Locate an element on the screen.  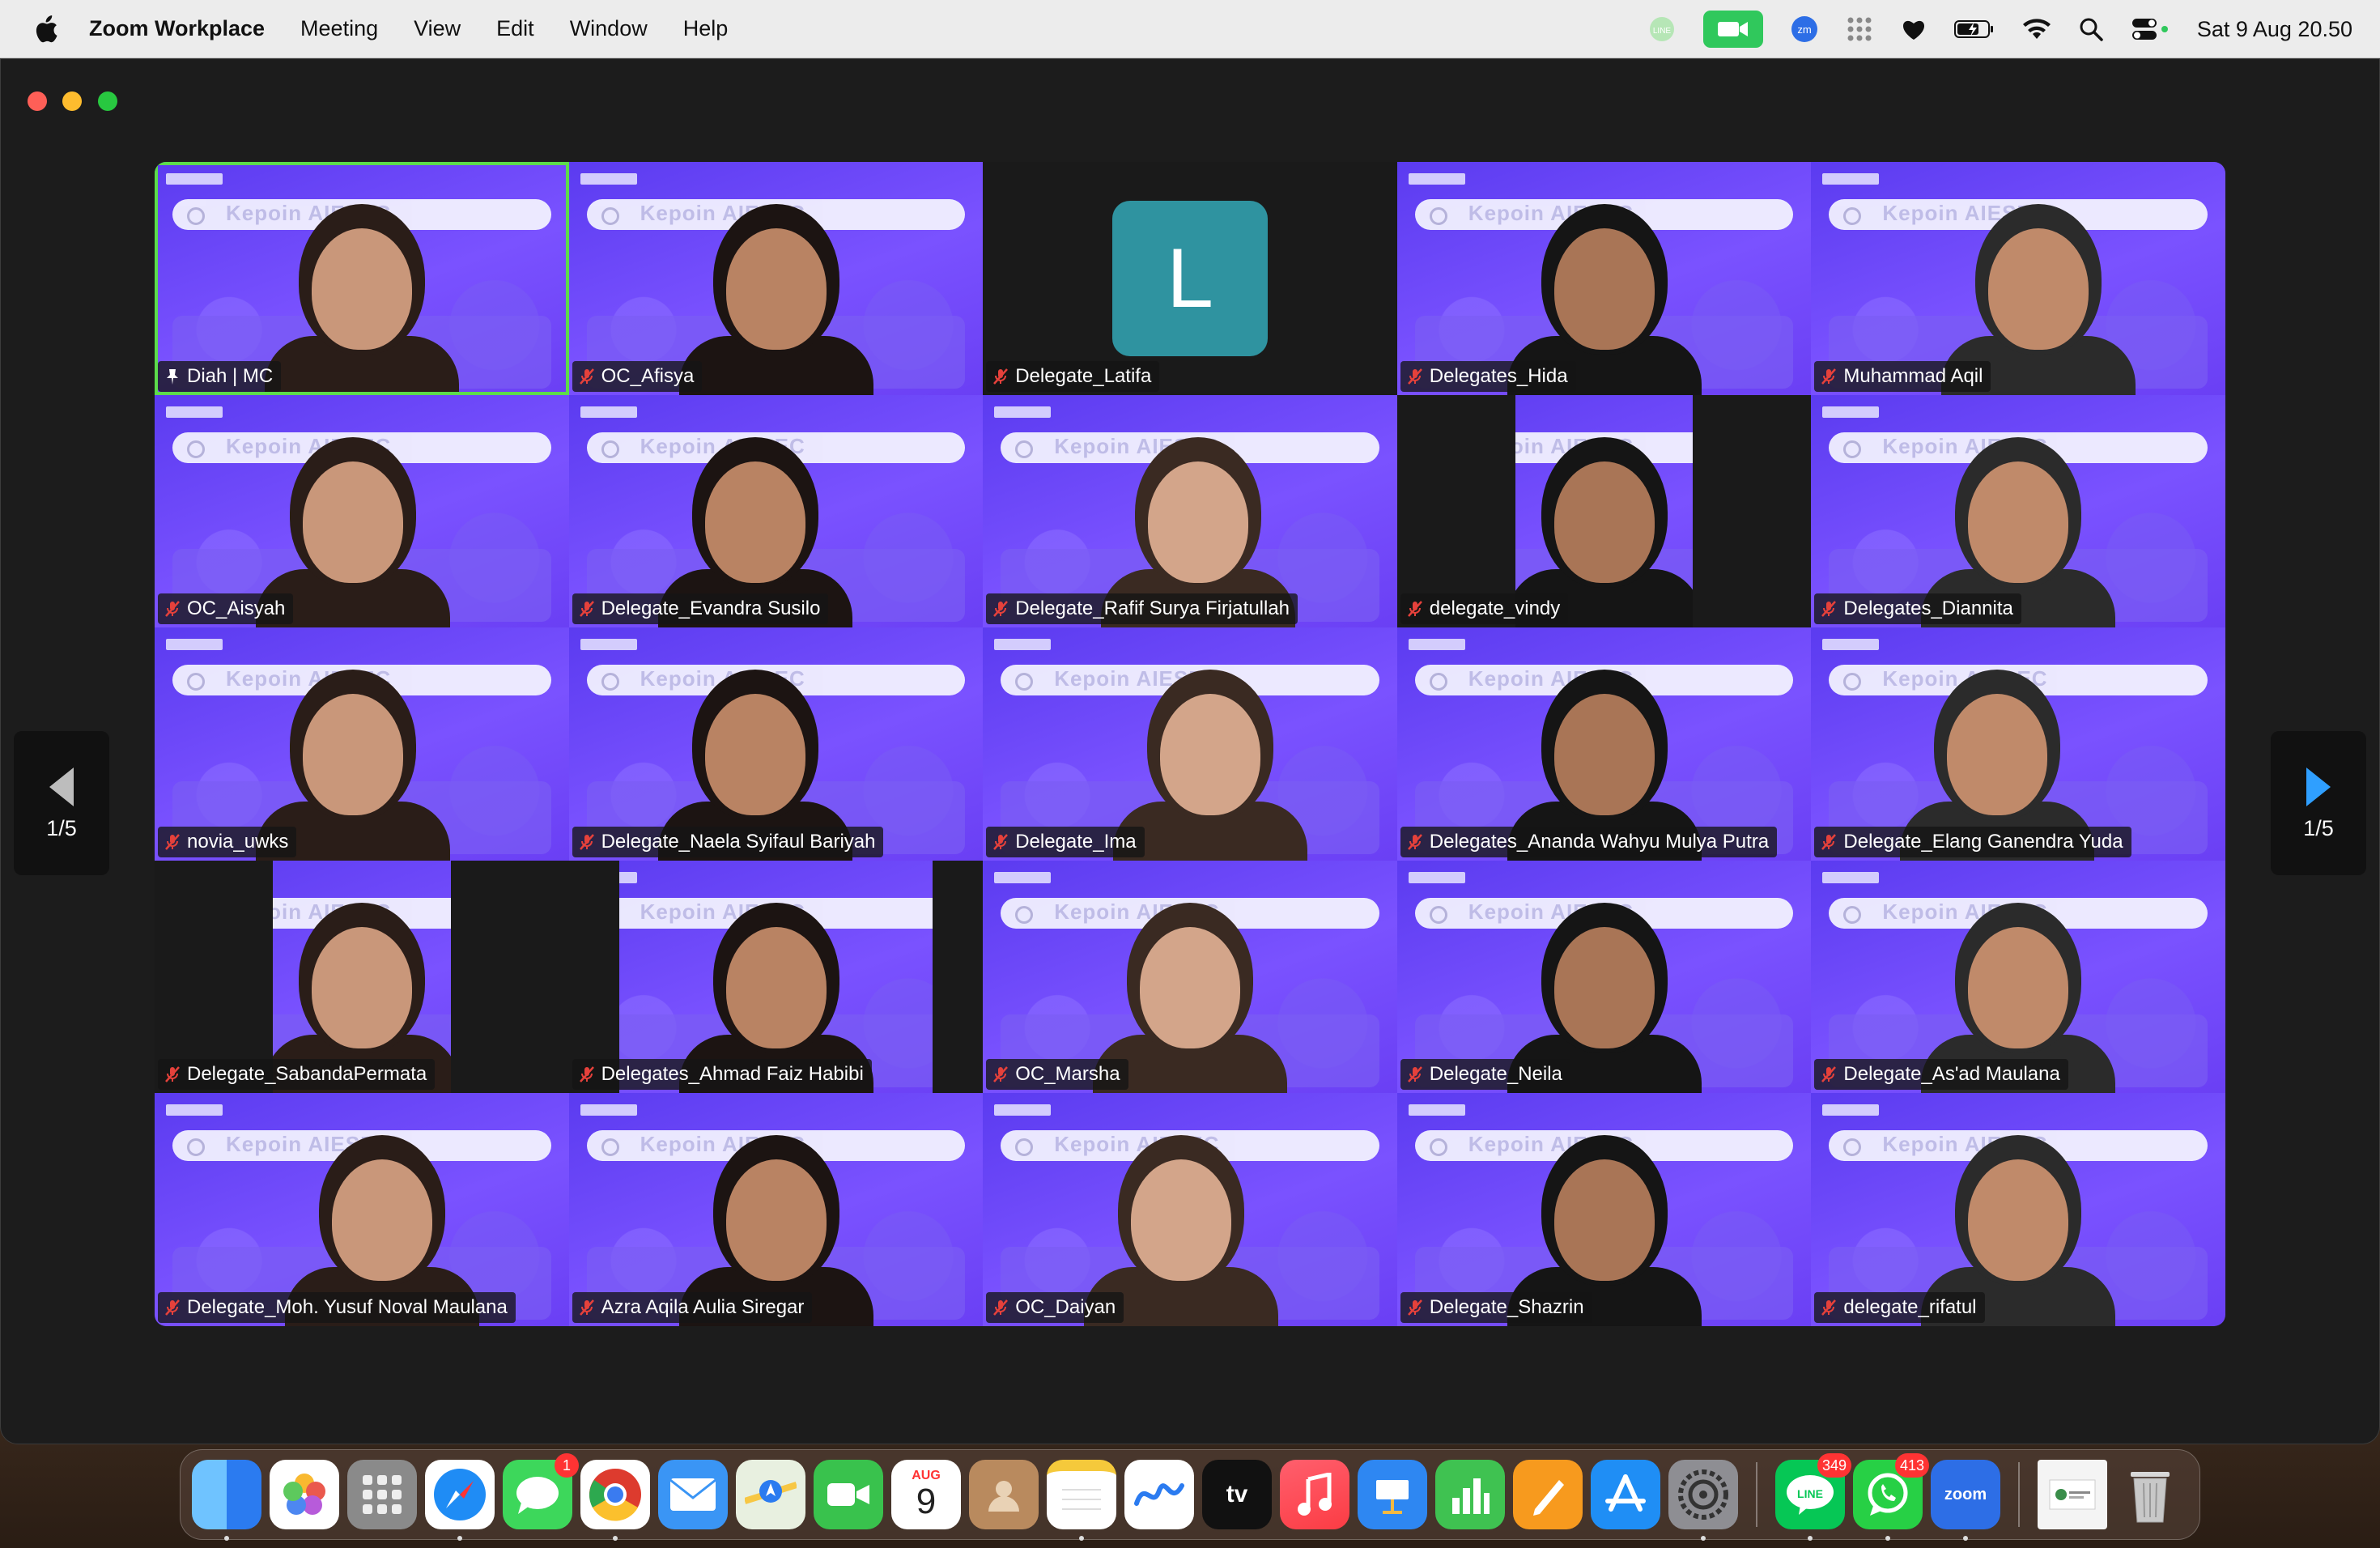
line-status-icon: LINE is located at coordinates (1662, 29).